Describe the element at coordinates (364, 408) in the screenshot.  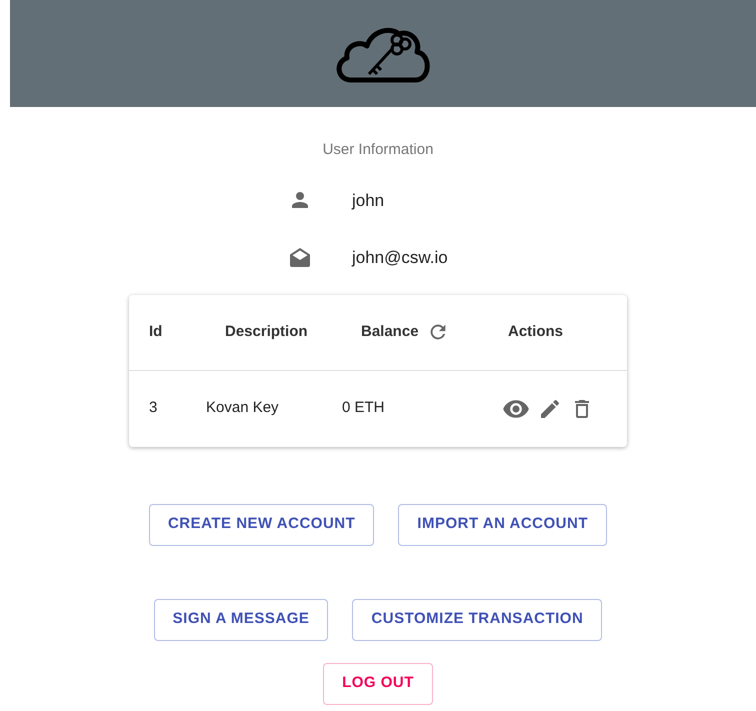
I see `table-cell-text: 0 ETH` at that location.